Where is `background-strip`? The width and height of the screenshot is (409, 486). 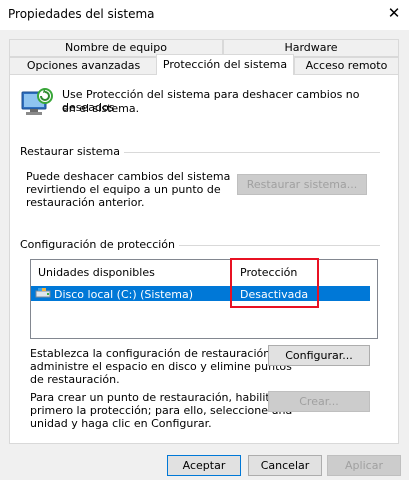 background-strip is located at coordinates (204, 483).